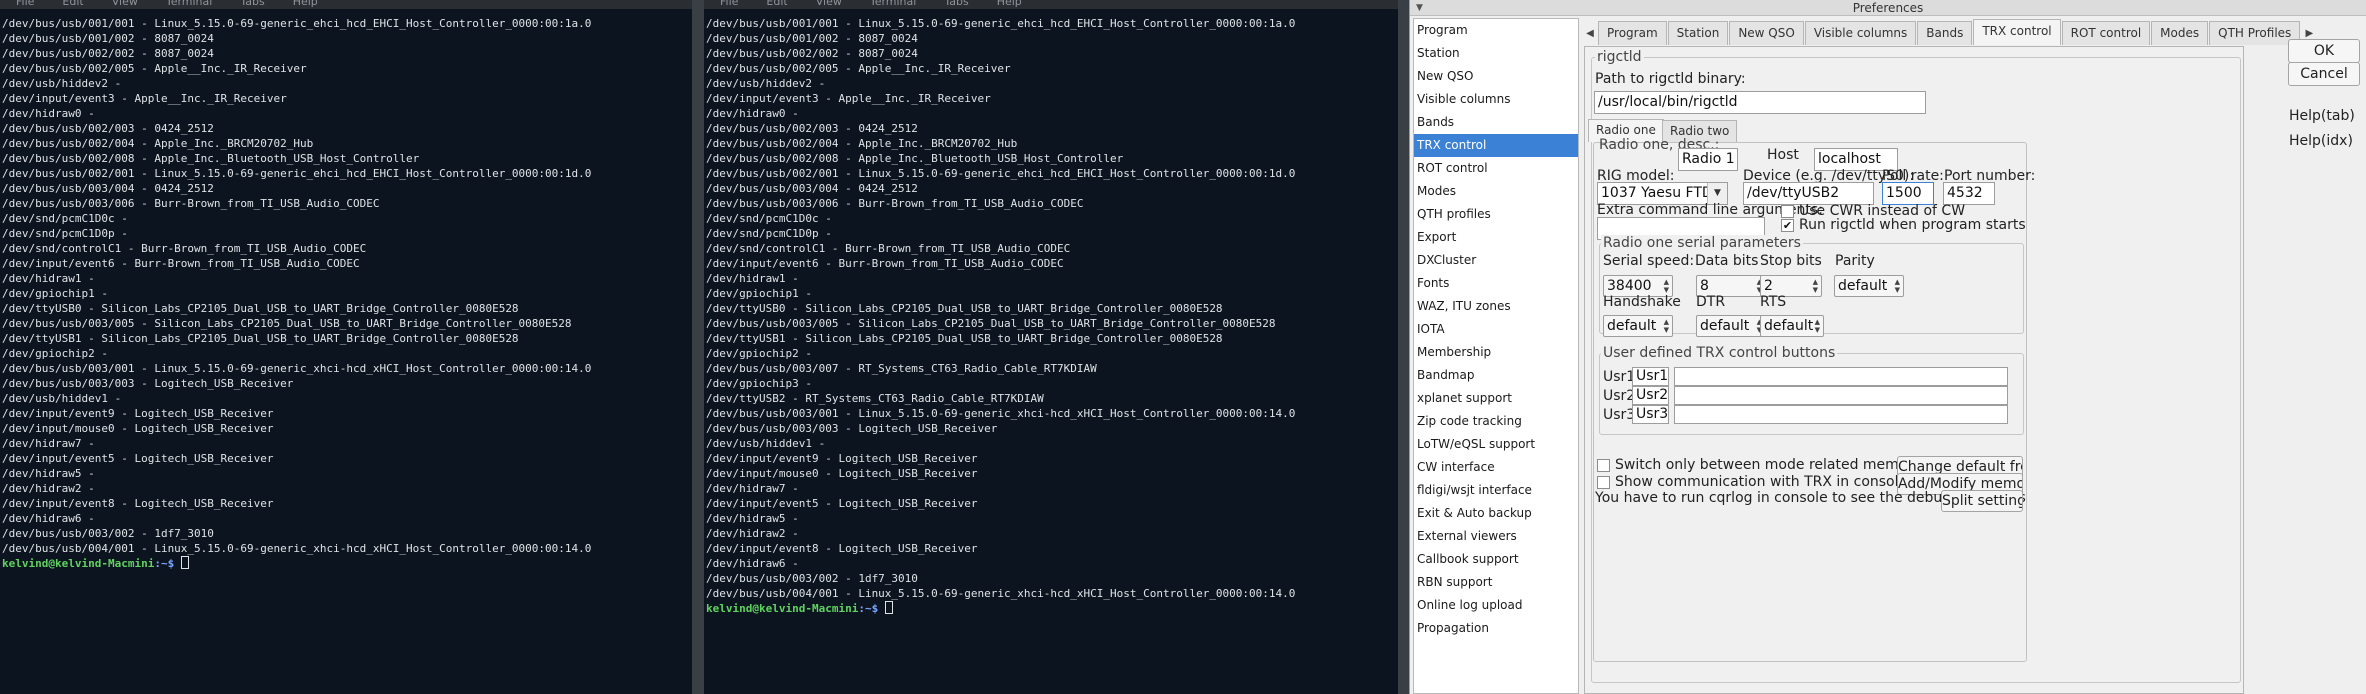  I want to click on nav-item: DXCluster, so click(1496, 260).